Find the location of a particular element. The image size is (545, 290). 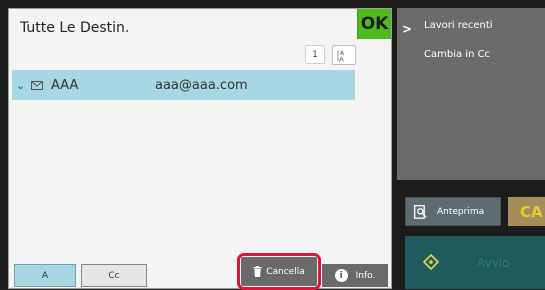

preview-button: Anteprima is located at coordinates (453, 211).